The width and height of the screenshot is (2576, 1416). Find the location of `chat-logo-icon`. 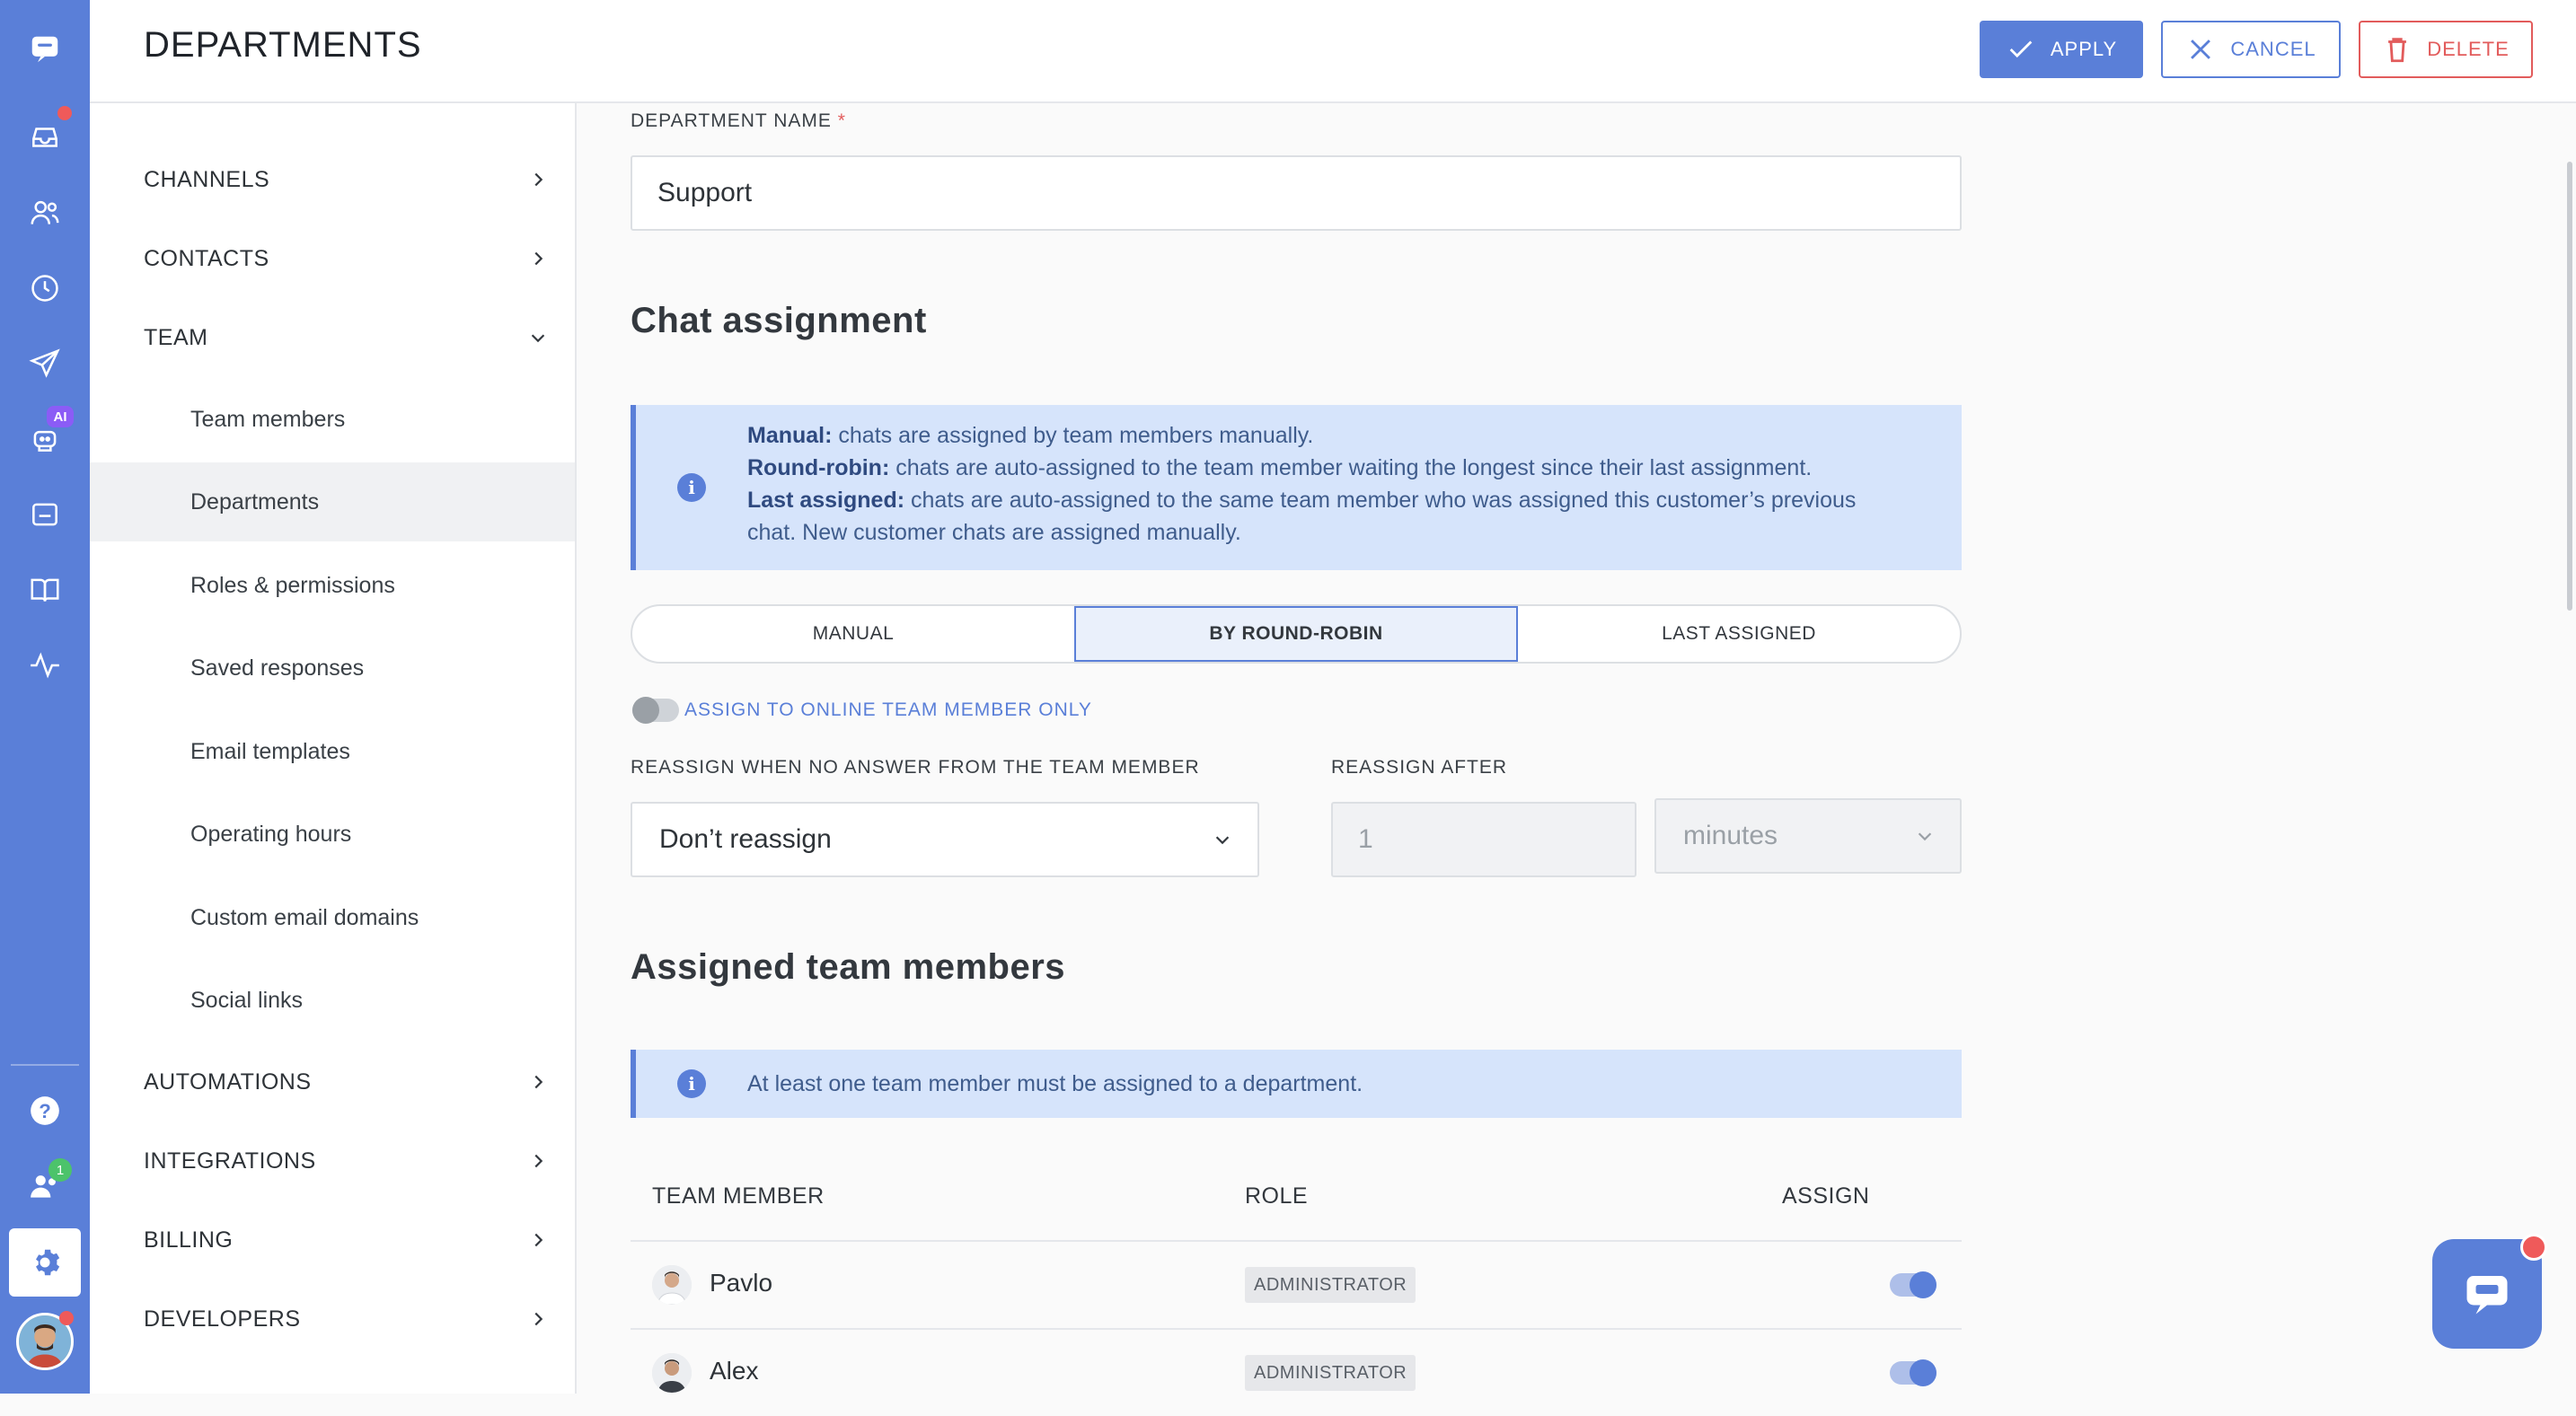

chat-logo-icon is located at coordinates (44, 50).